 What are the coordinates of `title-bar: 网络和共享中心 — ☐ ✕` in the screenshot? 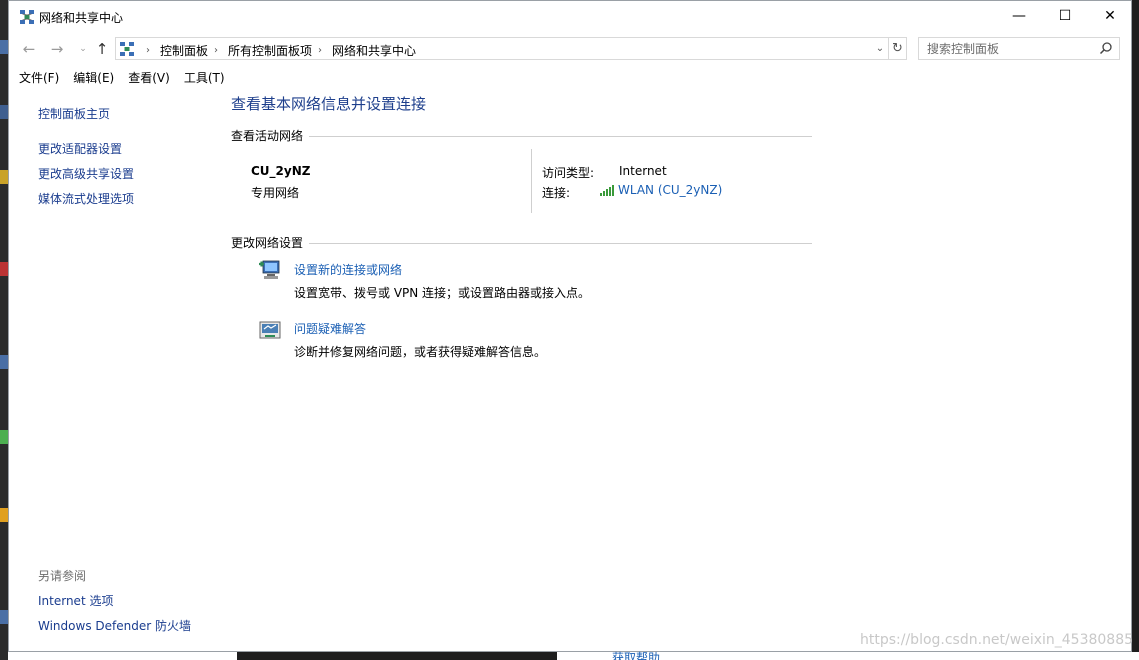 It's located at (570, 17).